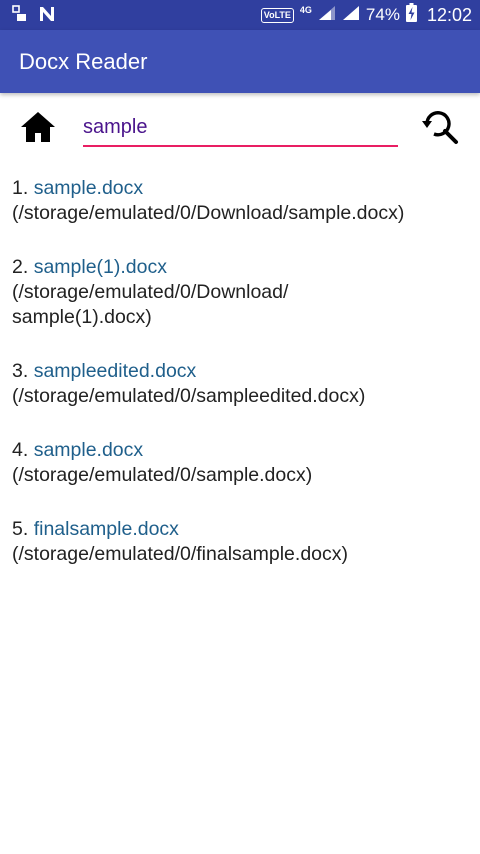 This screenshot has width=480, height=854. Describe the element at coordinates (162, 475) in the screenshot. I see `result-path: (/storage/emulated/0/sample.docx)` at that location.